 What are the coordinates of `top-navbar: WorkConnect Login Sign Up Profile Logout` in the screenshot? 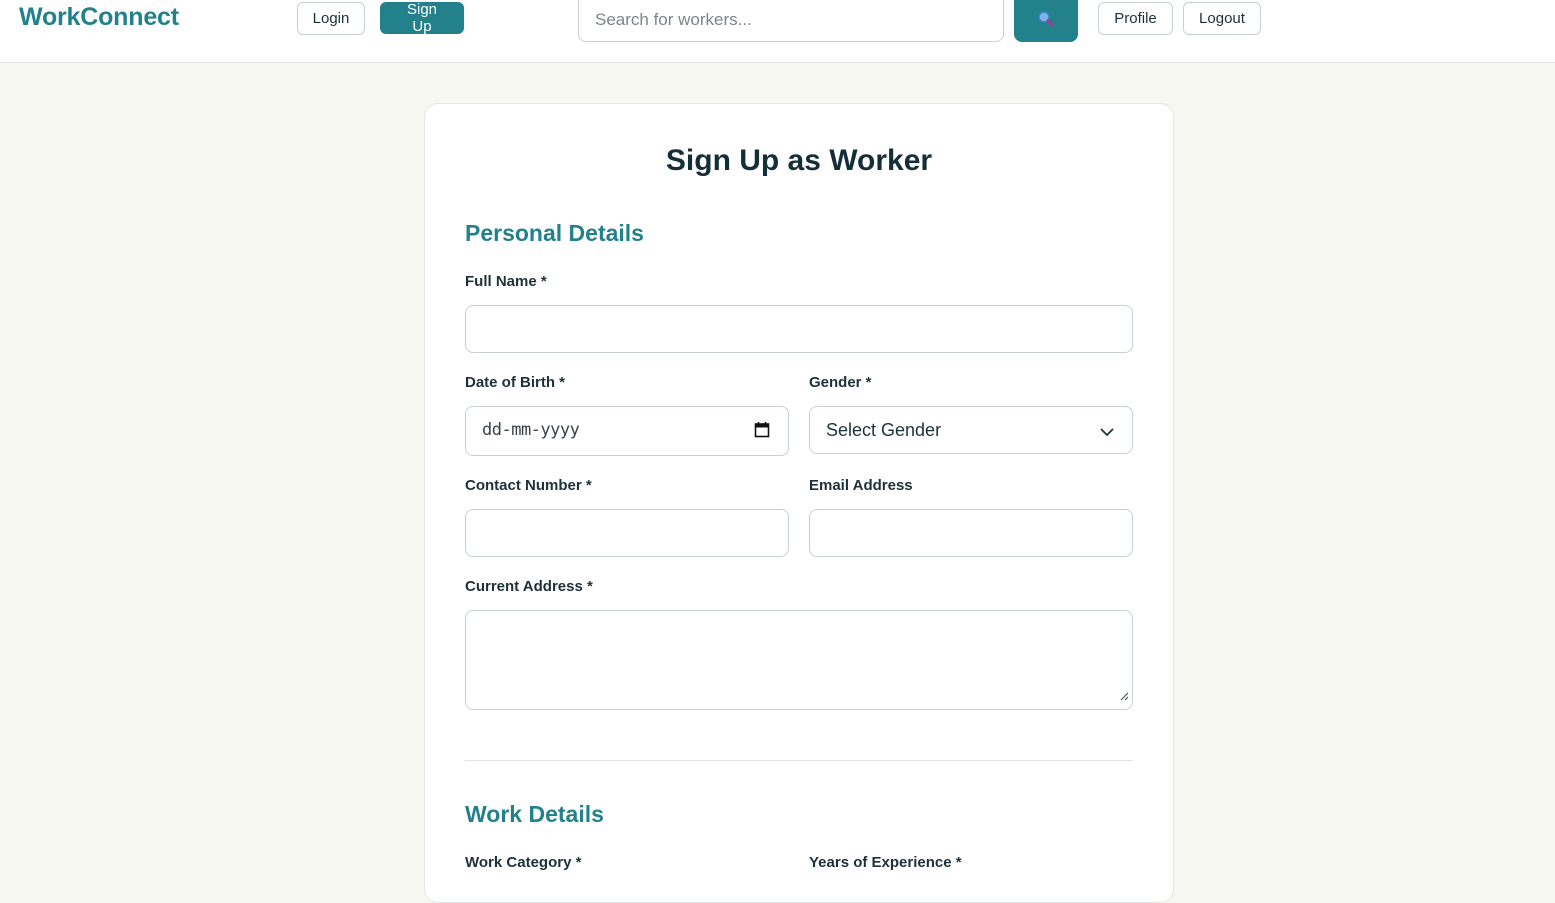 It's located at (777, 31).